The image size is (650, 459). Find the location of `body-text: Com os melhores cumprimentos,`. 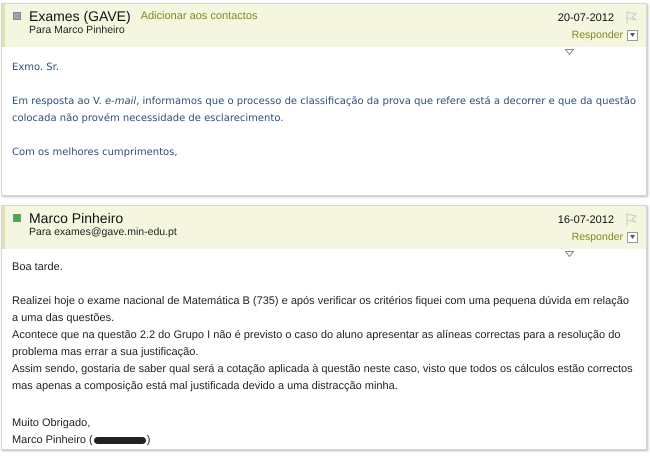

body-text: Com os melhores cumprimentos, is located at coordinates (95, 153).